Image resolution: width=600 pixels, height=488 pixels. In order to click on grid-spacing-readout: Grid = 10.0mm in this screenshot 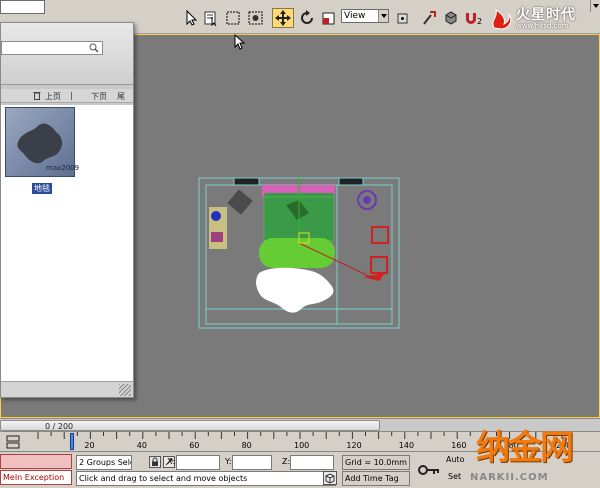, I will do `click(376, 462)`.